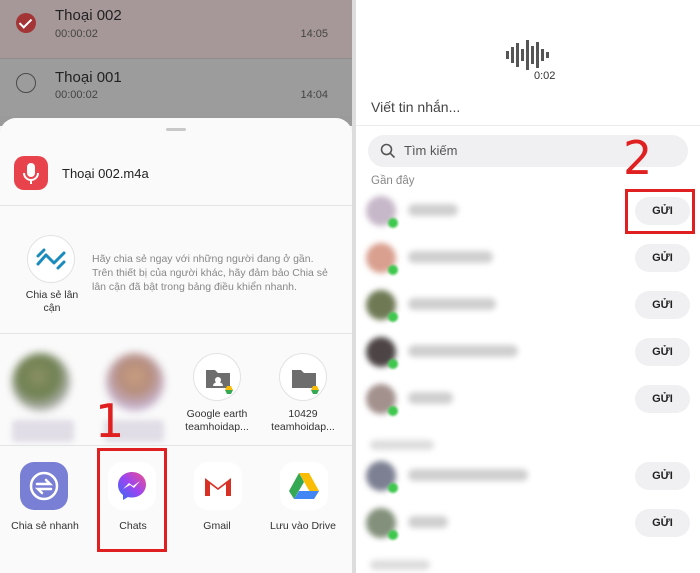  What do you see at coordinates (52, 302) in the screenshot?
I see `nearby-share-label: Chia sẻ lân cận` at bounding box center [52, 302].